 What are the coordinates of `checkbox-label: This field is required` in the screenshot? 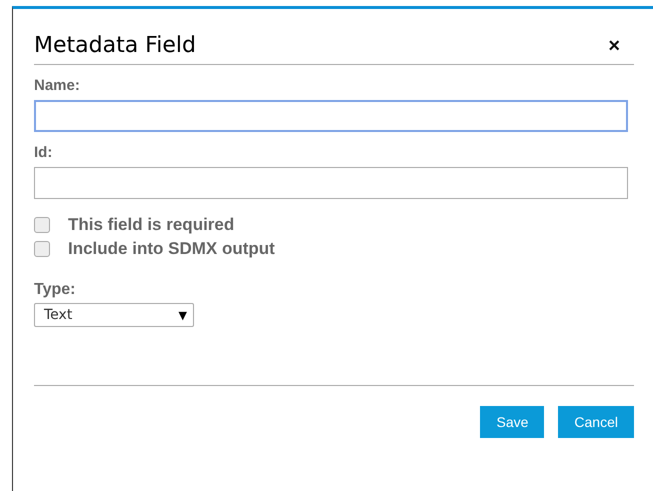 It's located at (151, 225).